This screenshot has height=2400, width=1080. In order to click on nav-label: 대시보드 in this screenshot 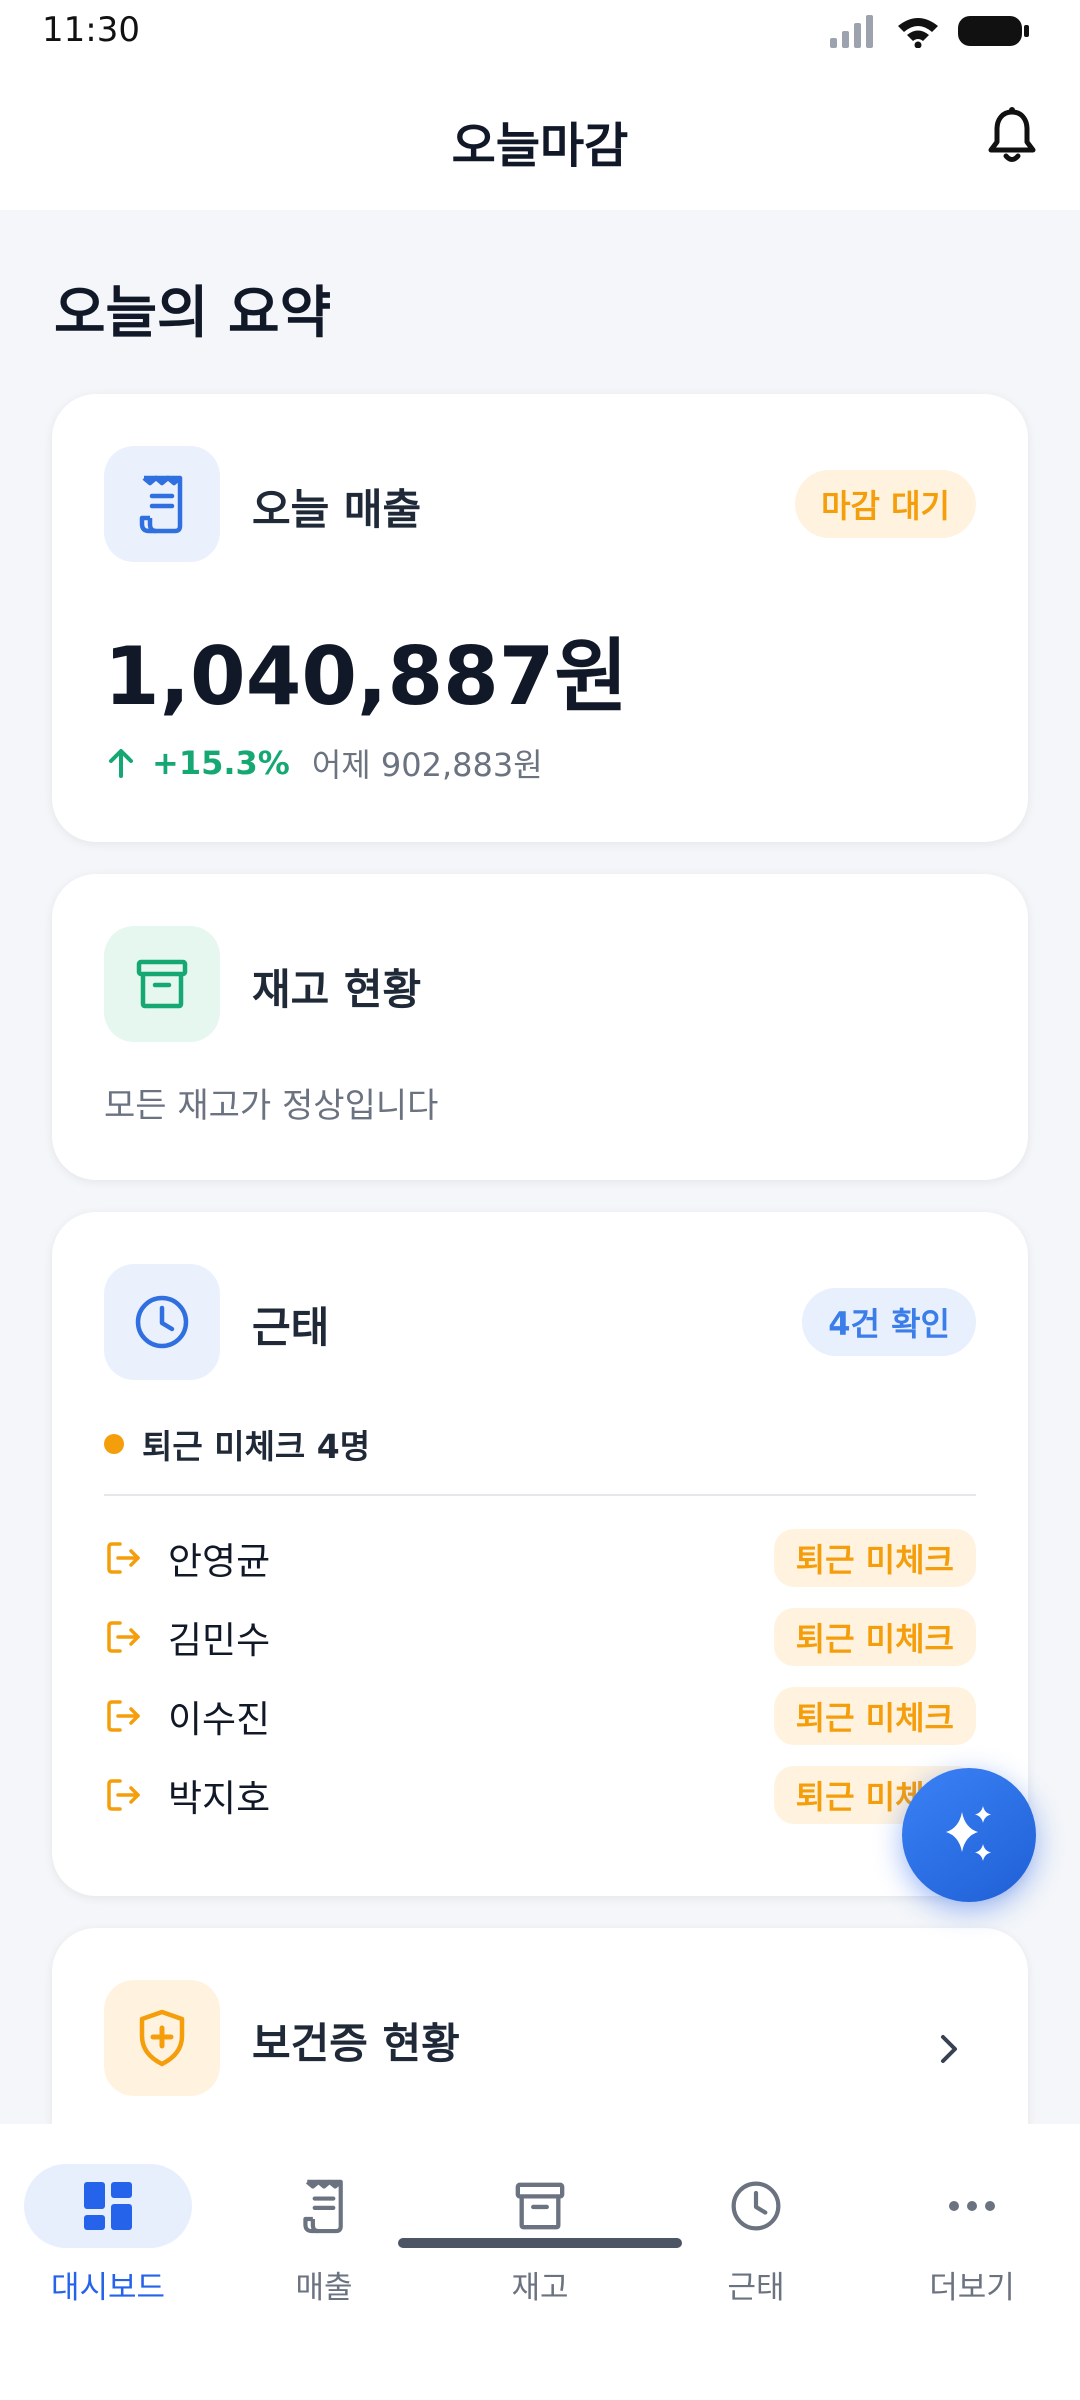, I will do `click(108, 2288)`.